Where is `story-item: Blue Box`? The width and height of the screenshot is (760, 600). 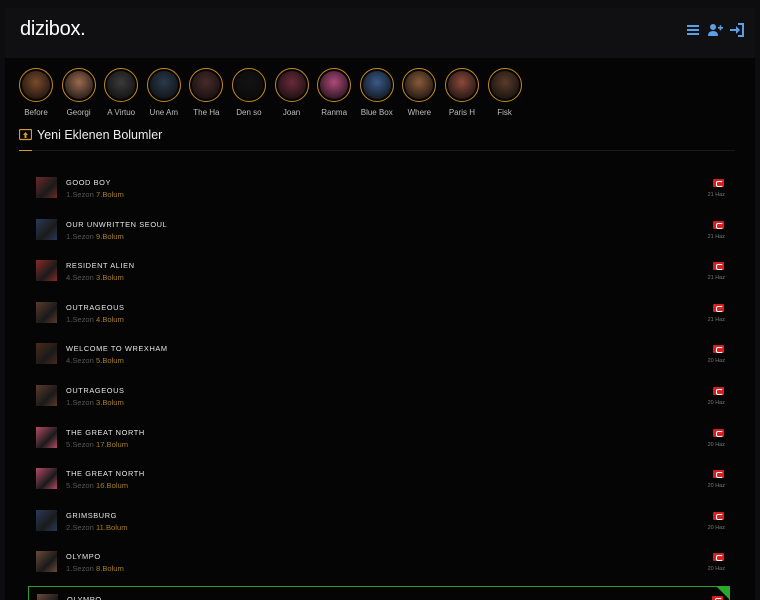 story-item: Blue Box is located at coordinates (376, 92).